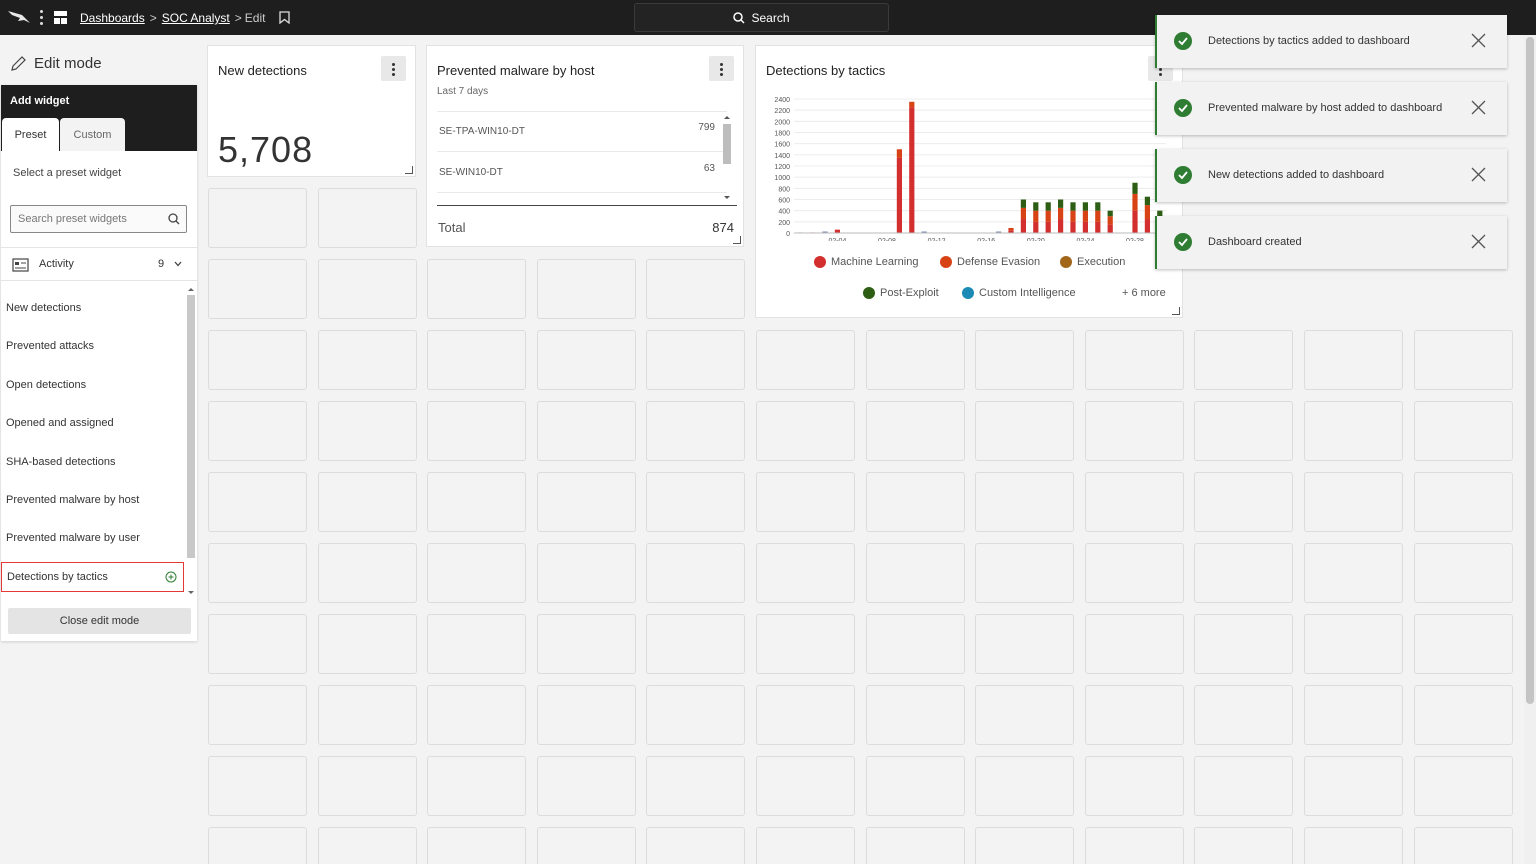 Image resolution: width=1536 pixels, height=864 pixels. What do you see at coordinates (92, 308) in the screenshot?
I see `list-item: New detections` at bounding box center [92, 308].